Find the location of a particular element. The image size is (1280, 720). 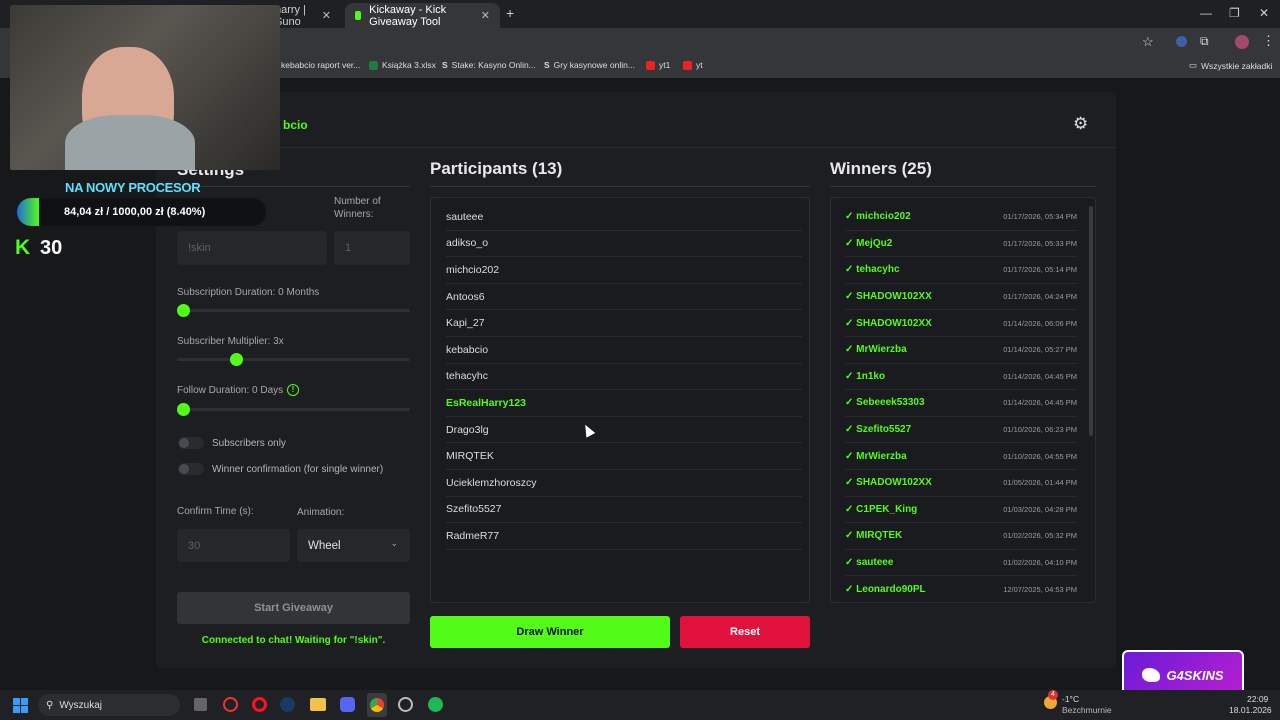

winner-confirmation-label: Winner confirmation (for single winner) is located at coordinates (298, 469).